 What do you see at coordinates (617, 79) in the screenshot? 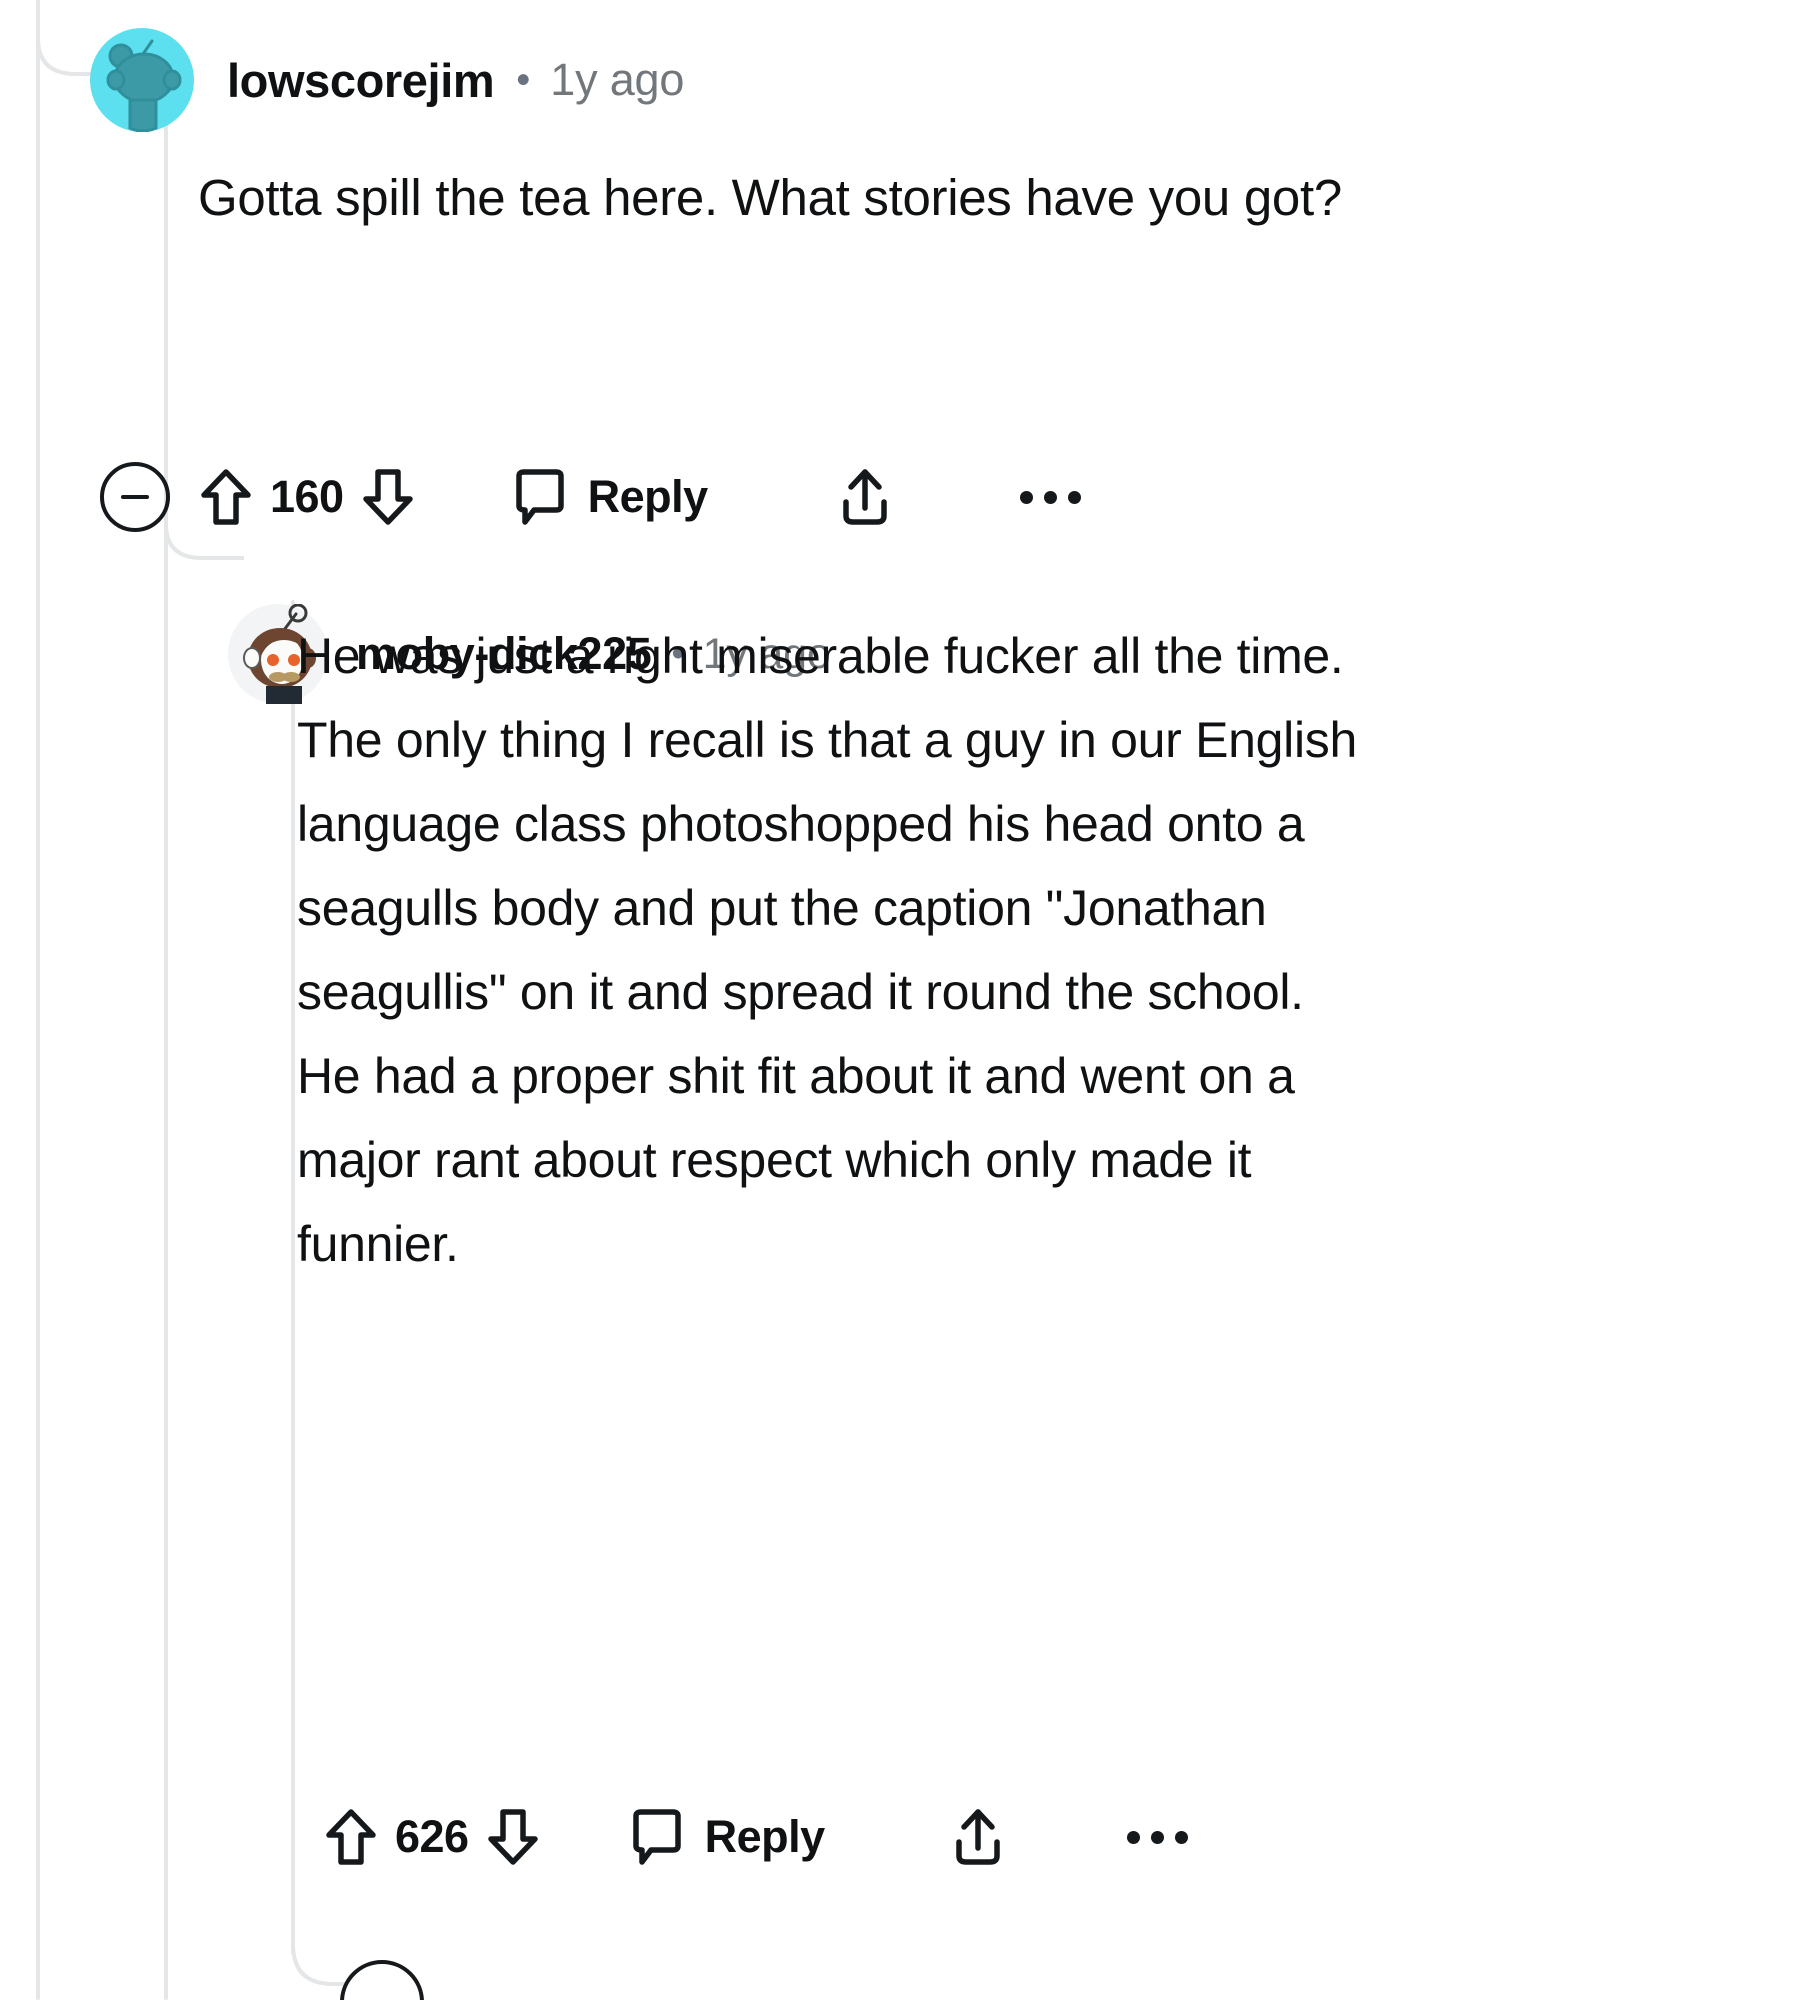
I see `timestamp: 1y ago` at bounding box center [617, 79].